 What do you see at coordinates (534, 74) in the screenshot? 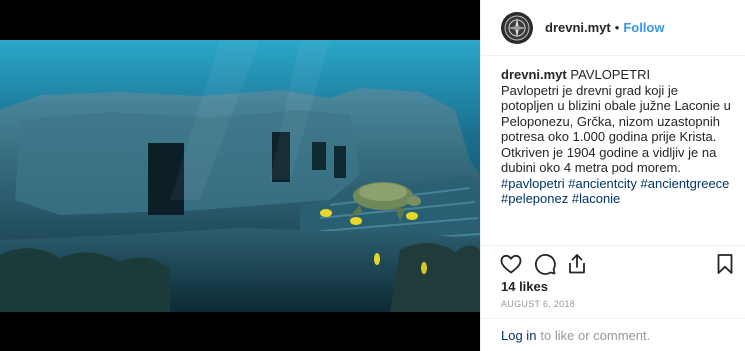
I see `caption-username-link: drevni.myt` at bounding box center [534, 74].